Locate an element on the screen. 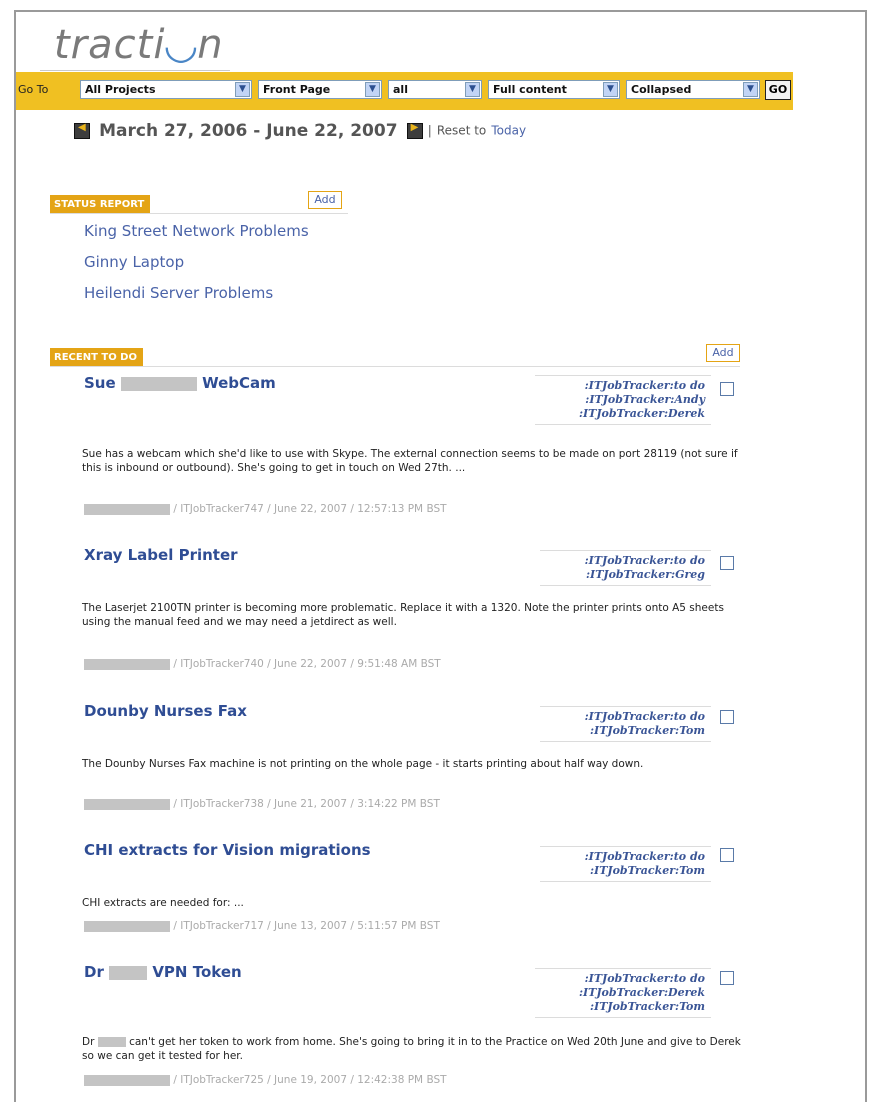 This screenshot has width=881, height=1102. todo-title-link: CHI extracts for Vision migrations is located at coordinates (227, 850).